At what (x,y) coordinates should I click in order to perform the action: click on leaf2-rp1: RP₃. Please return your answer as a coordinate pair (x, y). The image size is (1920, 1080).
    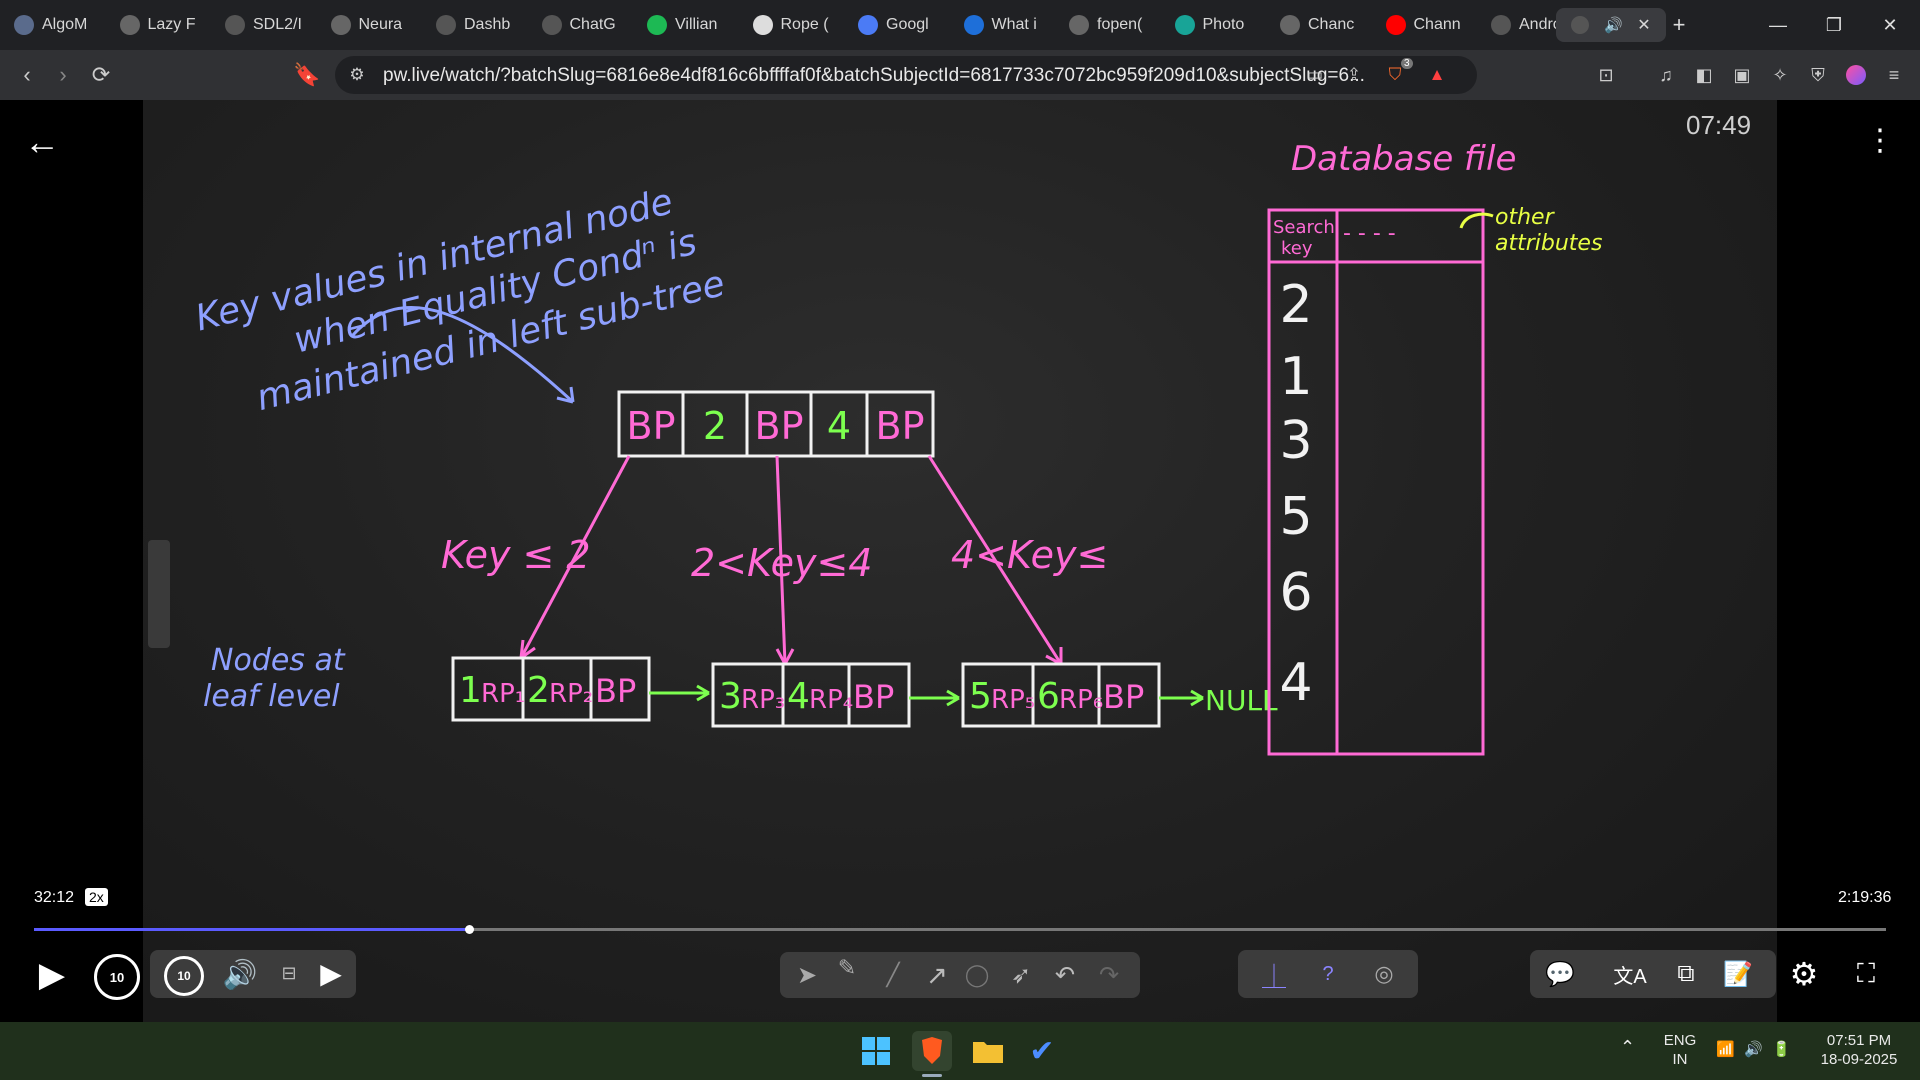
    Looking at the image, I should click on (763, 700).